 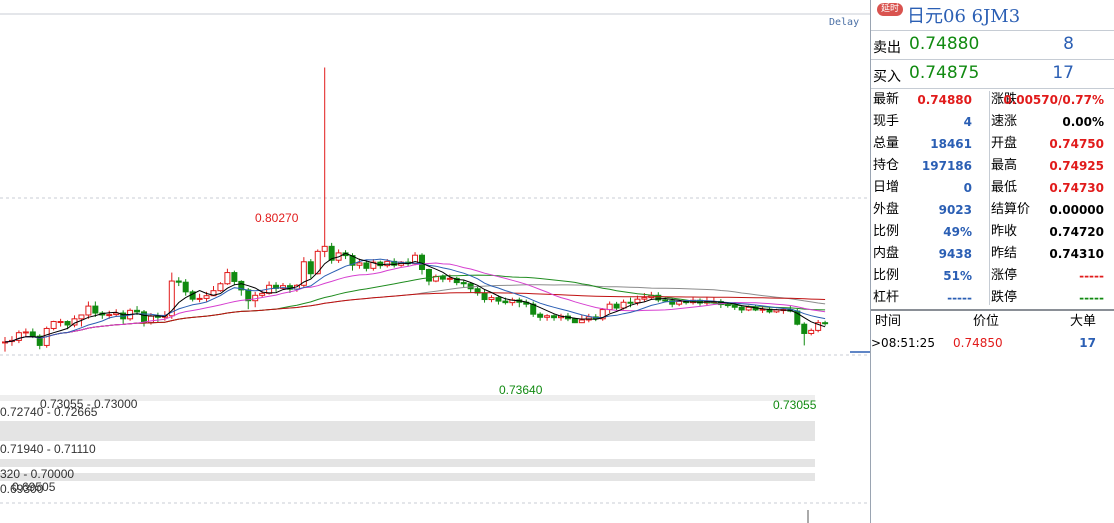 I want to click on zone-label: 0.71940 - 0.71110, so click(x=48, y=449).